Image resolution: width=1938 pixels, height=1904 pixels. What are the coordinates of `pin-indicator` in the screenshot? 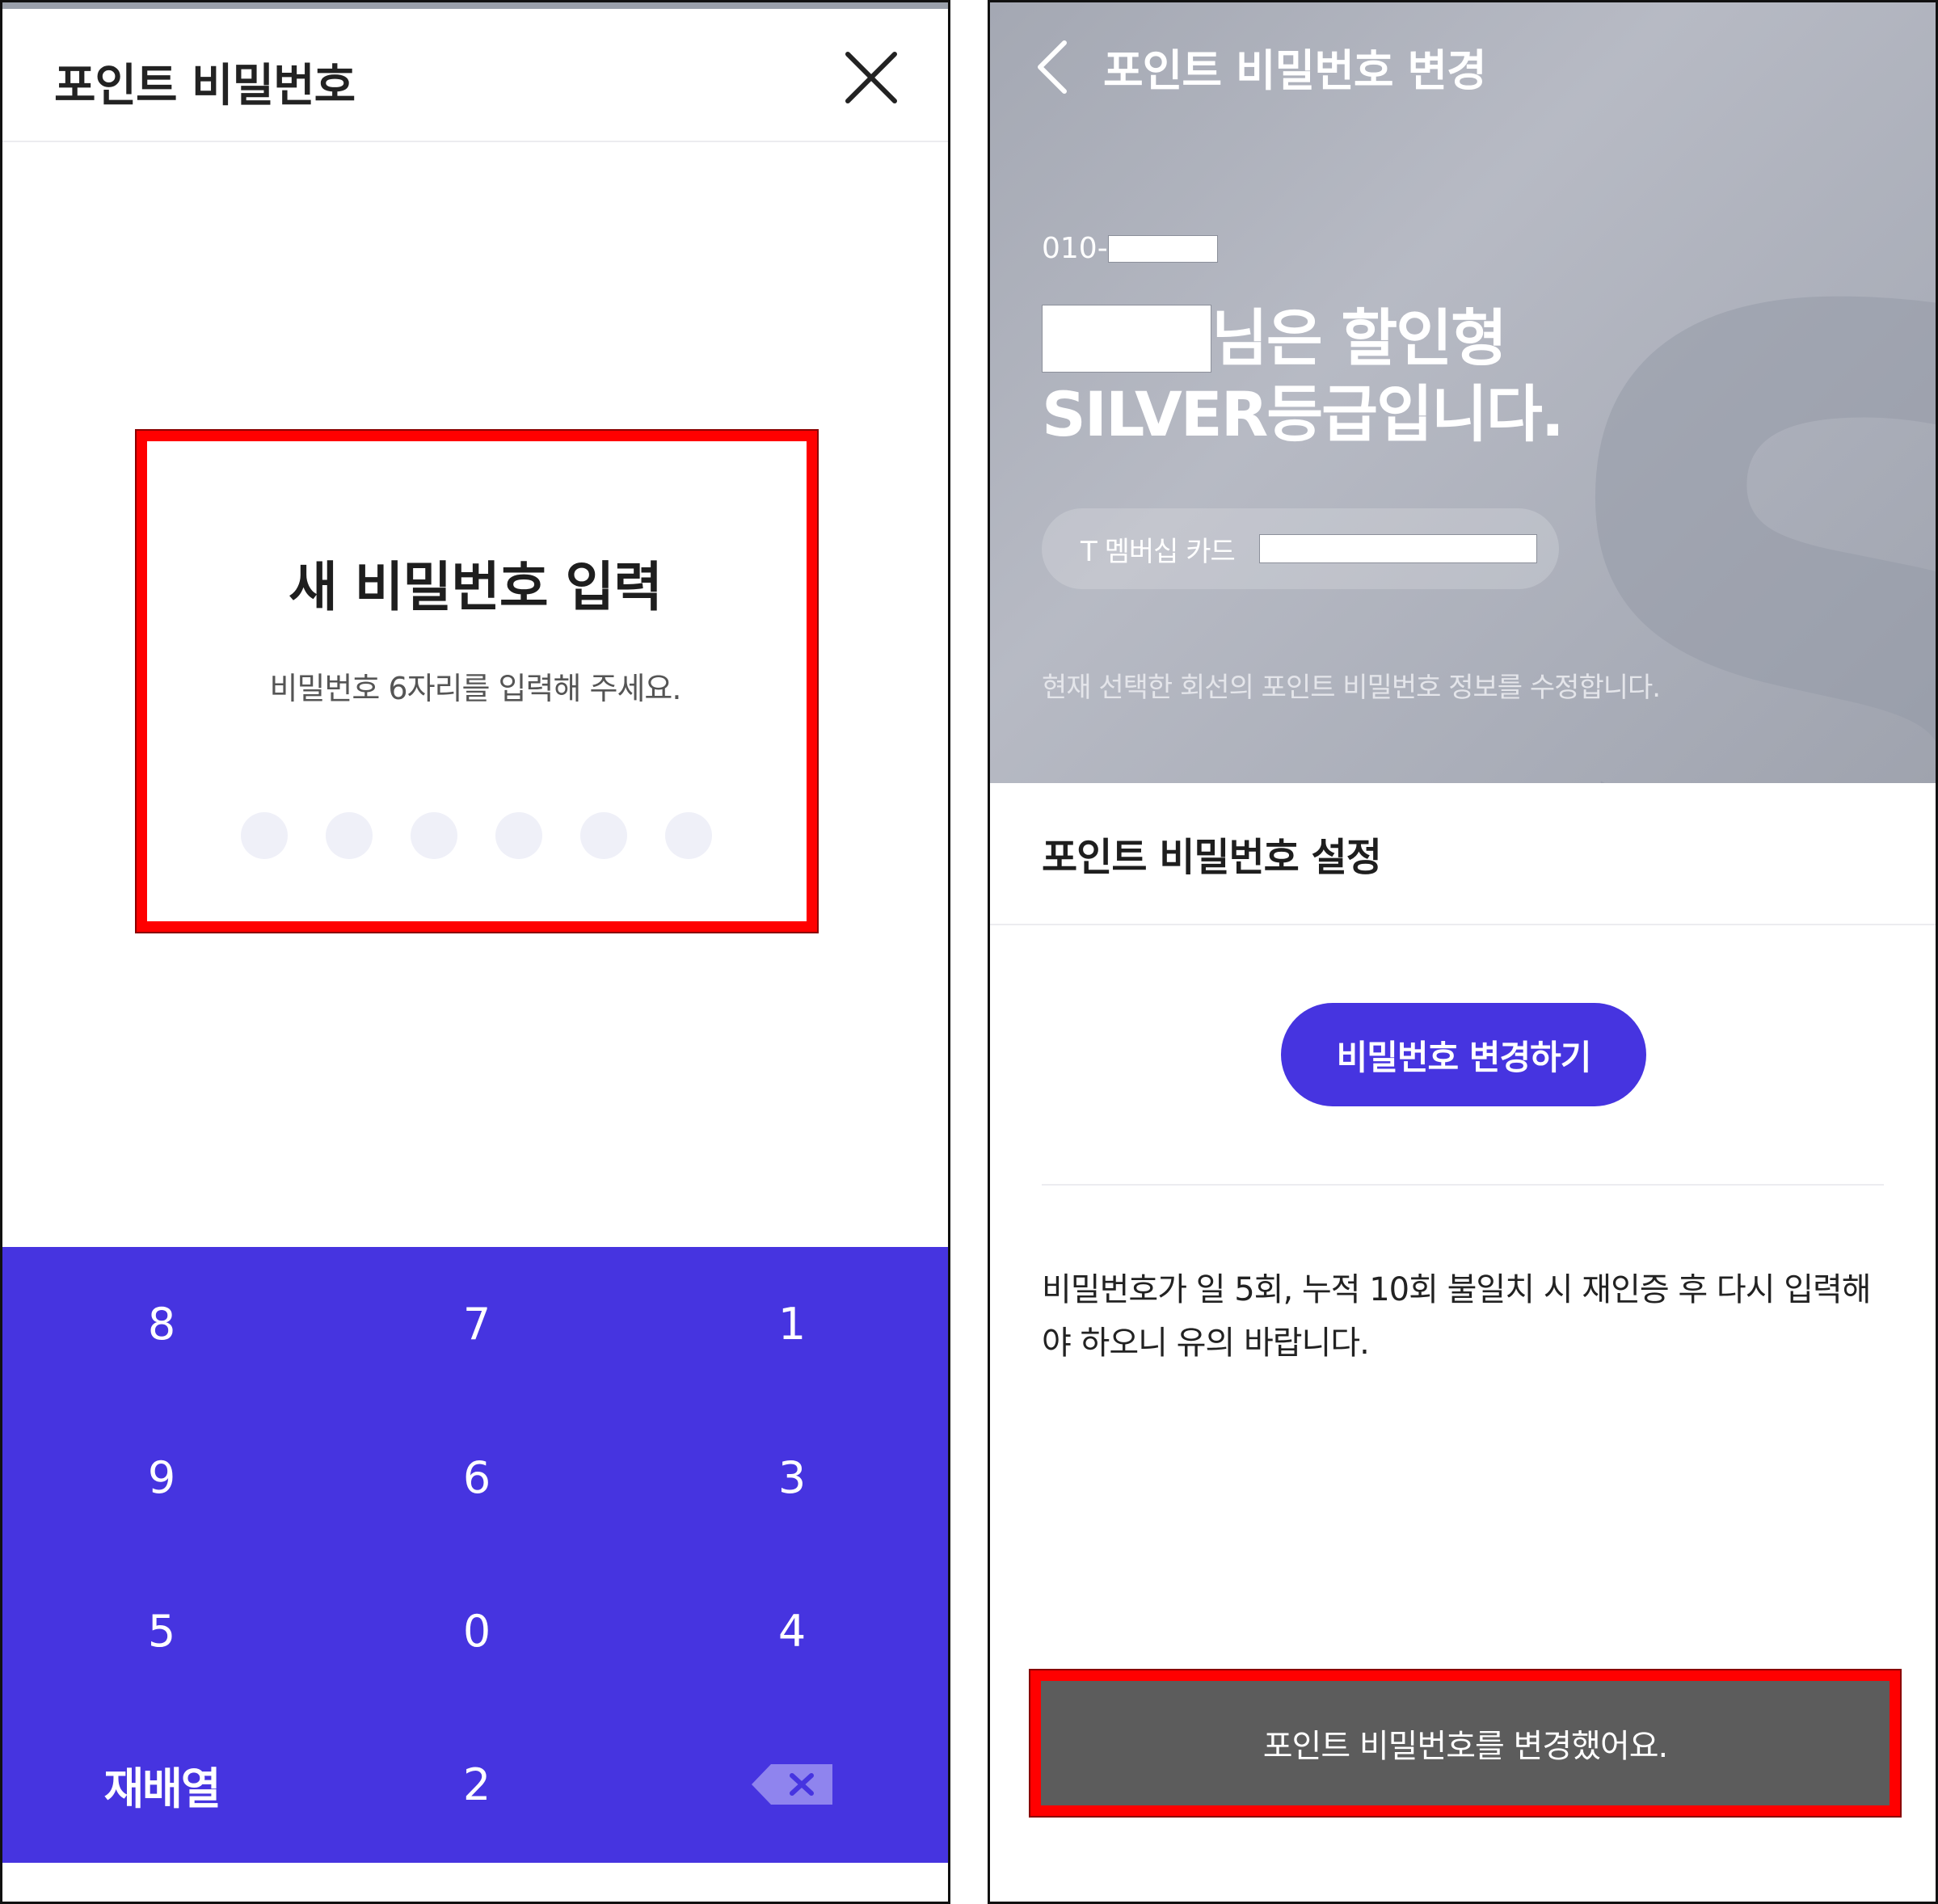 It's located at (477, 835).